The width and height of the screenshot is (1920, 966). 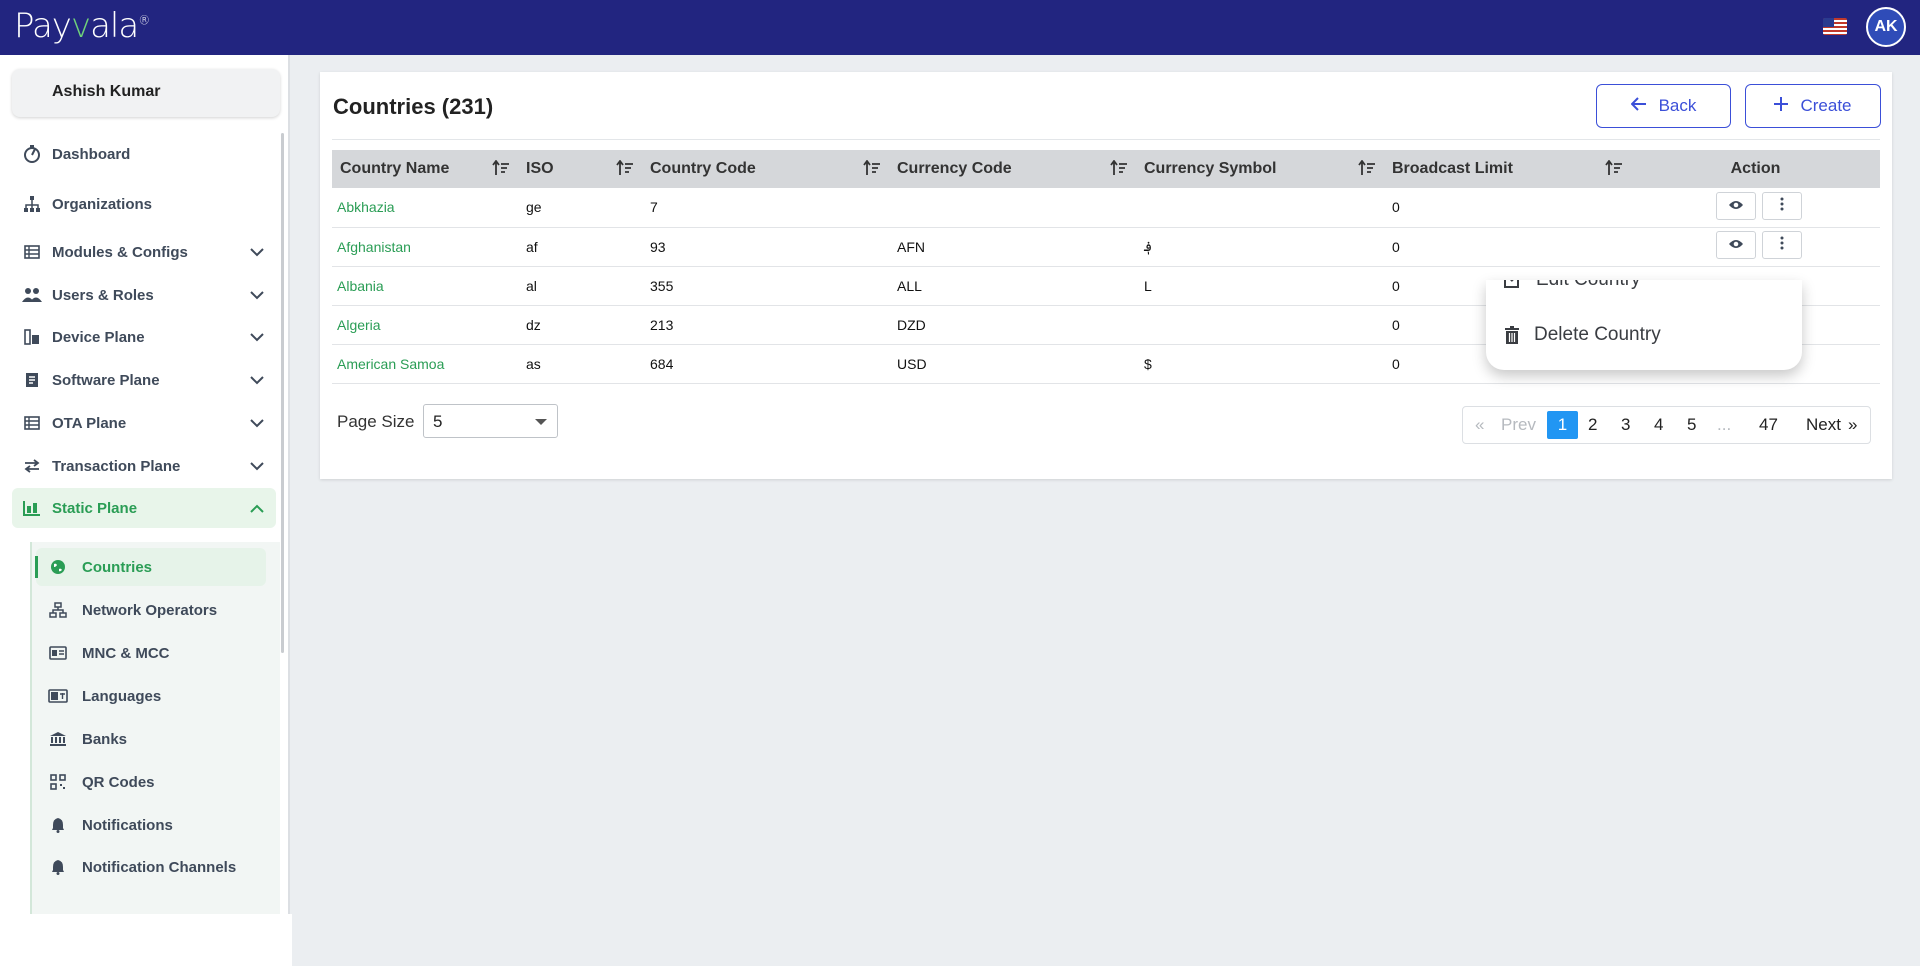 I want to click on last-page-button: », so click(x=1852, y=425).